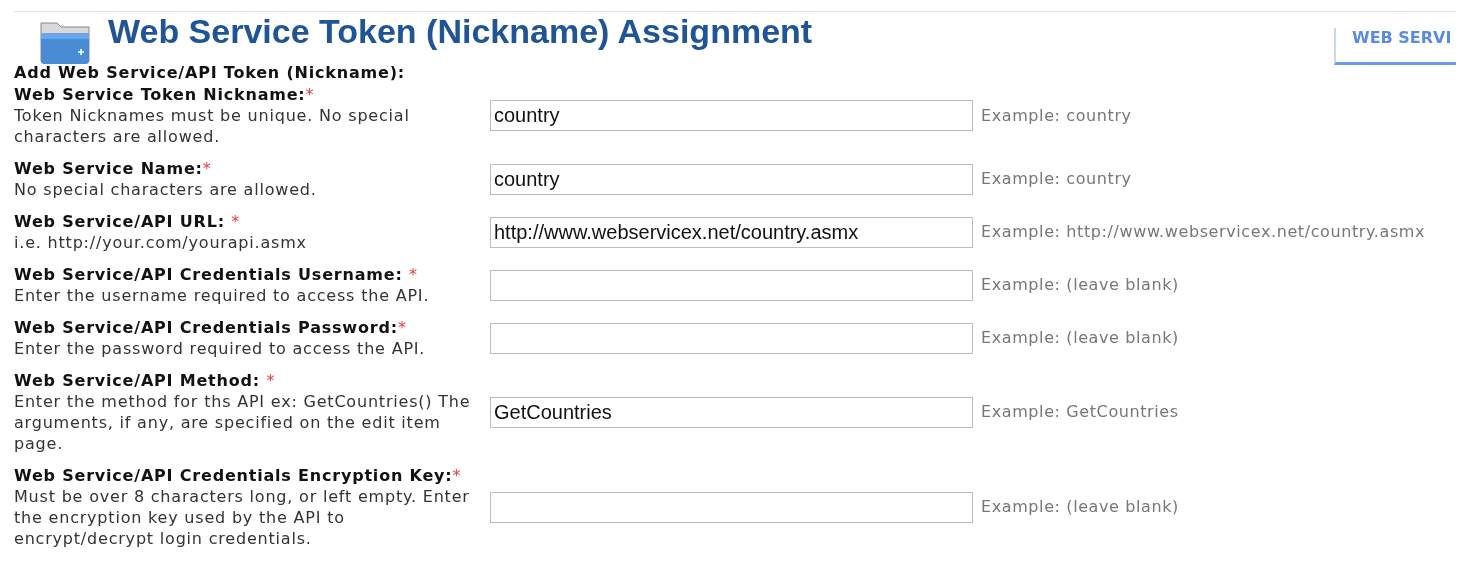 The width and height of the screenshot is (1470, 578). I want to click on field-label: Web Service/API URL: *, so click(128, 221).